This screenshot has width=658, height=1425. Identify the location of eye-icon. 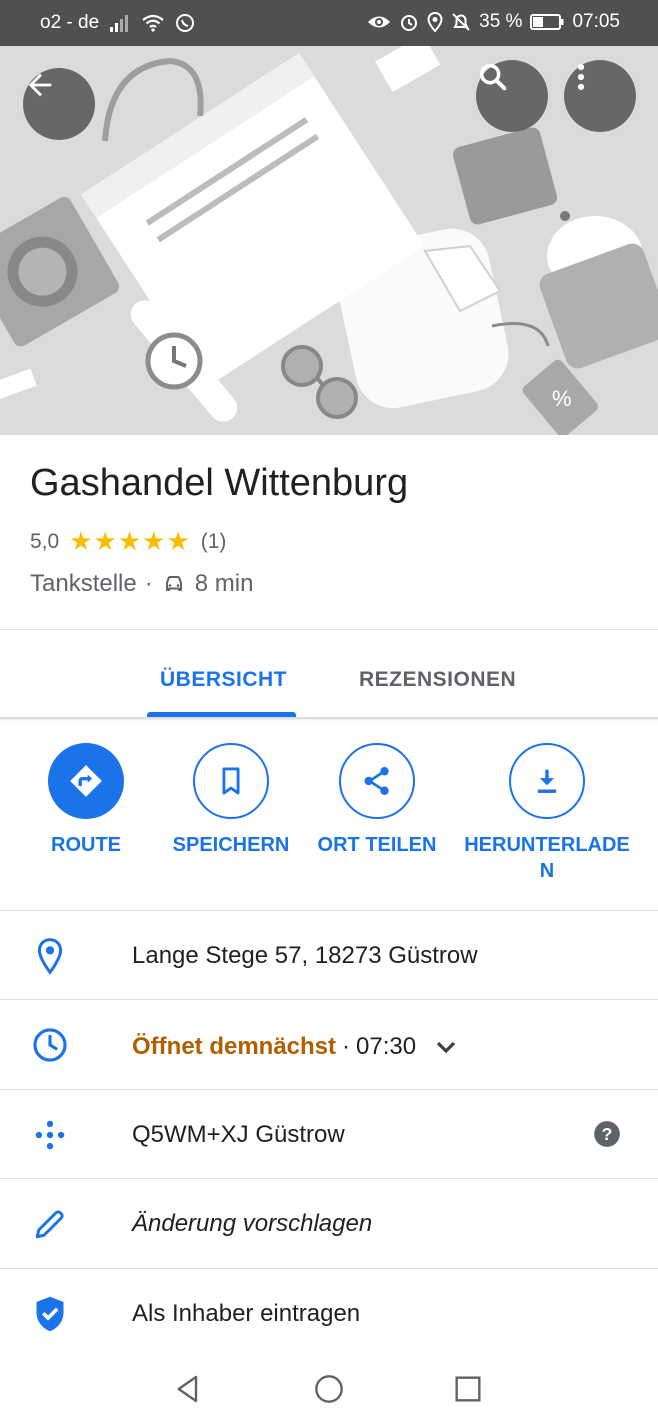
(379, 22).